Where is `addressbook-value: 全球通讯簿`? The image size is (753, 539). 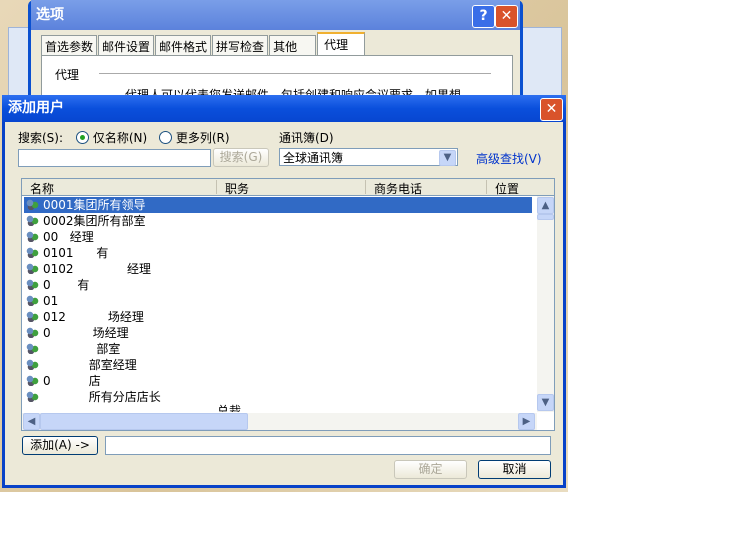 addressbook-value: 全球通讯簿 is located at coordinates (313, 158).